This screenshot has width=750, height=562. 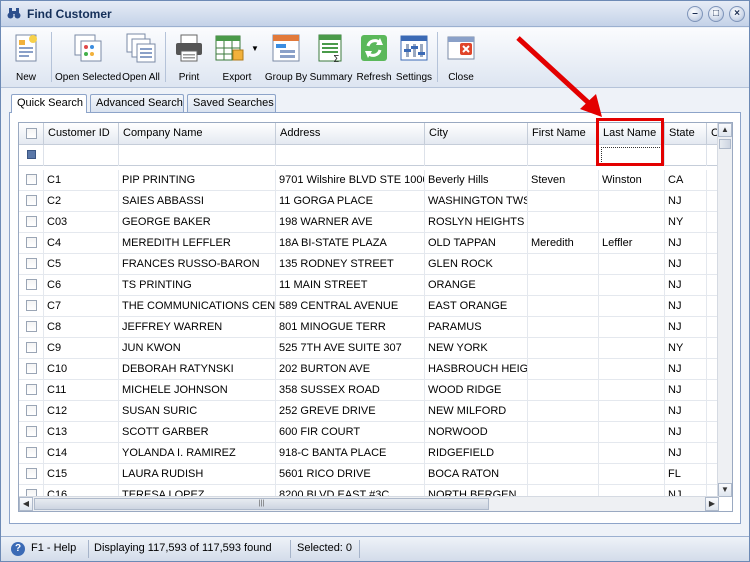 What do you see at coordinates (286, 58) in the screenshot?
I see `group-by-button: Group By` at bounding box center [286, 58].